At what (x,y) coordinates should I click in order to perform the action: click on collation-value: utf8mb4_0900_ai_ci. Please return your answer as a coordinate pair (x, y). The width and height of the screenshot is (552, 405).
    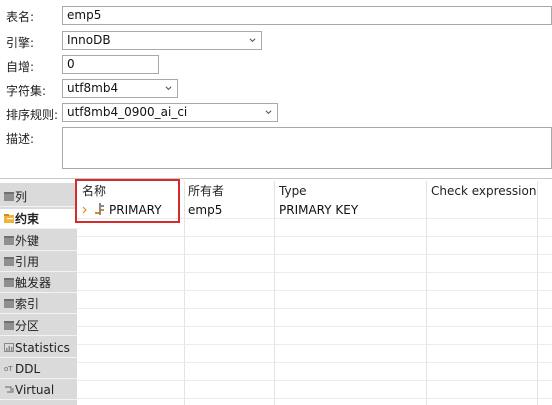
    Looking at the image, I should click on (127, 112).